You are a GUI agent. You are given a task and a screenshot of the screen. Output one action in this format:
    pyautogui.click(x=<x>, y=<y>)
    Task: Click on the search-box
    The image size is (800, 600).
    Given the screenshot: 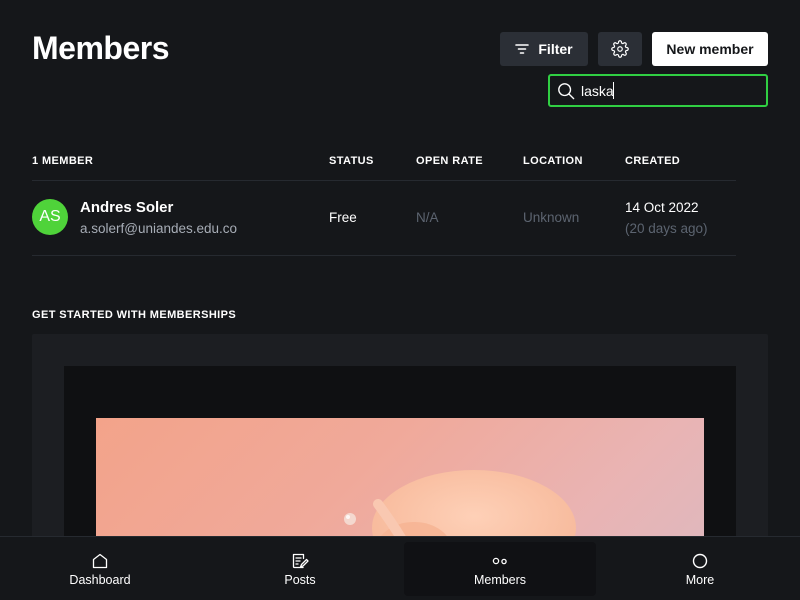 What is the action you would take?
    pyautogui.click(x=658, y=90)
    